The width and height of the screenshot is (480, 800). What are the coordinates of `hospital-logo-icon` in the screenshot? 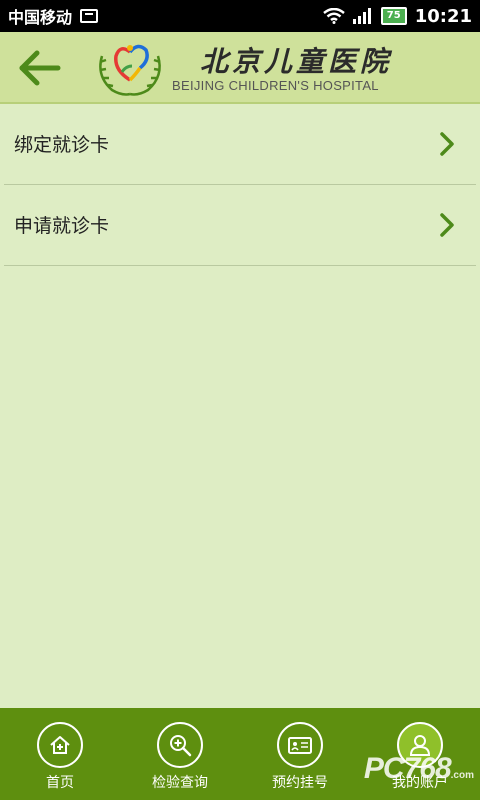 It's located at (130, 70).